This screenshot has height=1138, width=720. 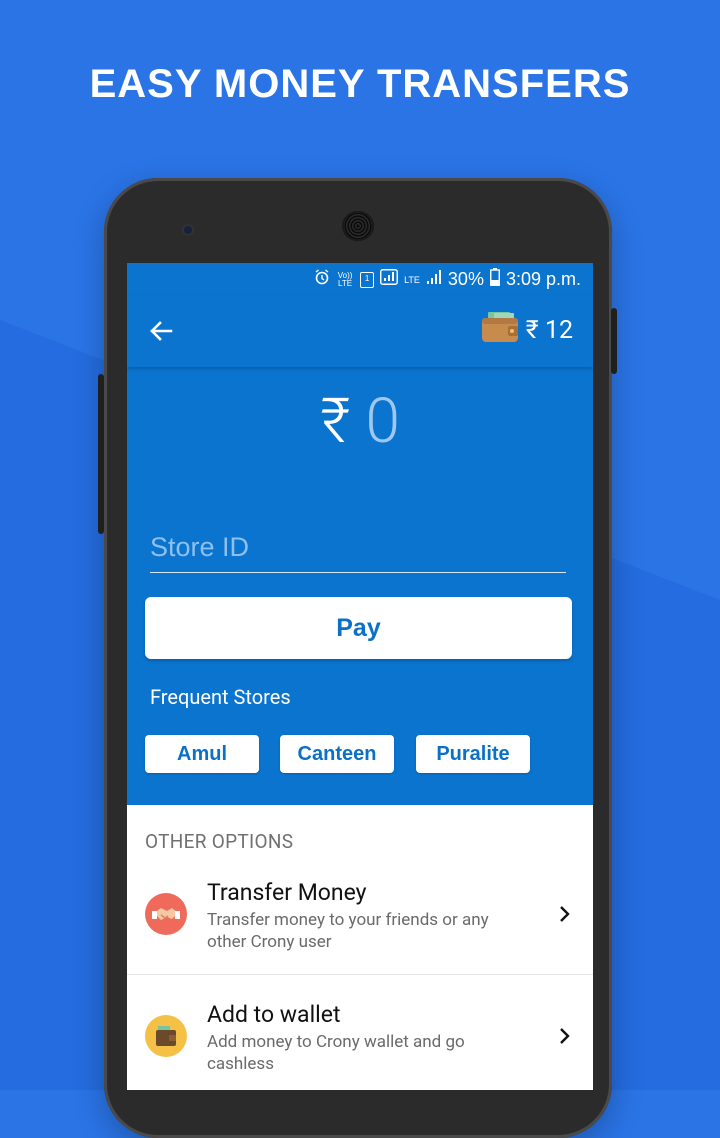 What do you see at coordinates (360, 974) in the screenshot?
I see `divider` at bounding box center [360, 974].